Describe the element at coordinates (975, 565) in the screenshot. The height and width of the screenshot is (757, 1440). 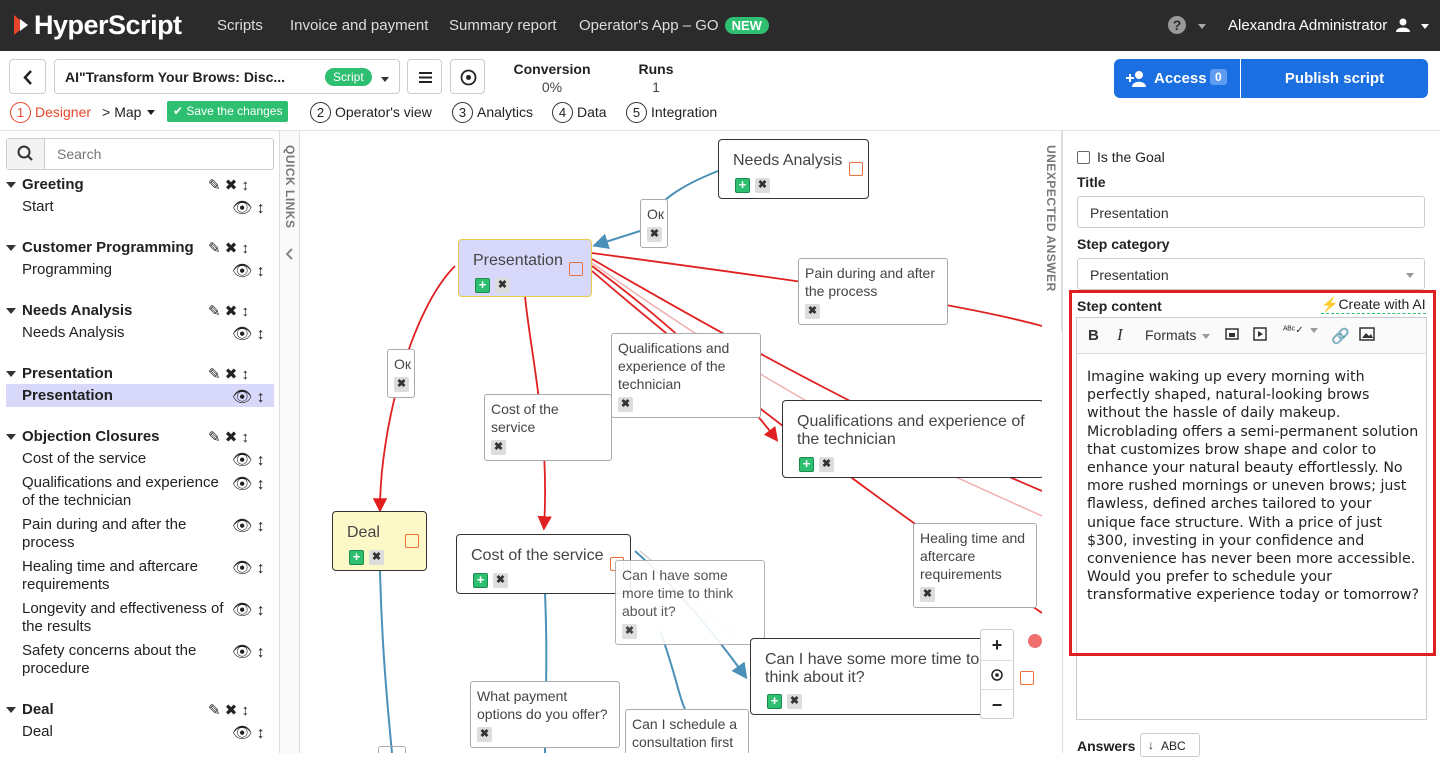
I see `edge-label-healing: Healing time and aftercare requirements ✖` at that location.